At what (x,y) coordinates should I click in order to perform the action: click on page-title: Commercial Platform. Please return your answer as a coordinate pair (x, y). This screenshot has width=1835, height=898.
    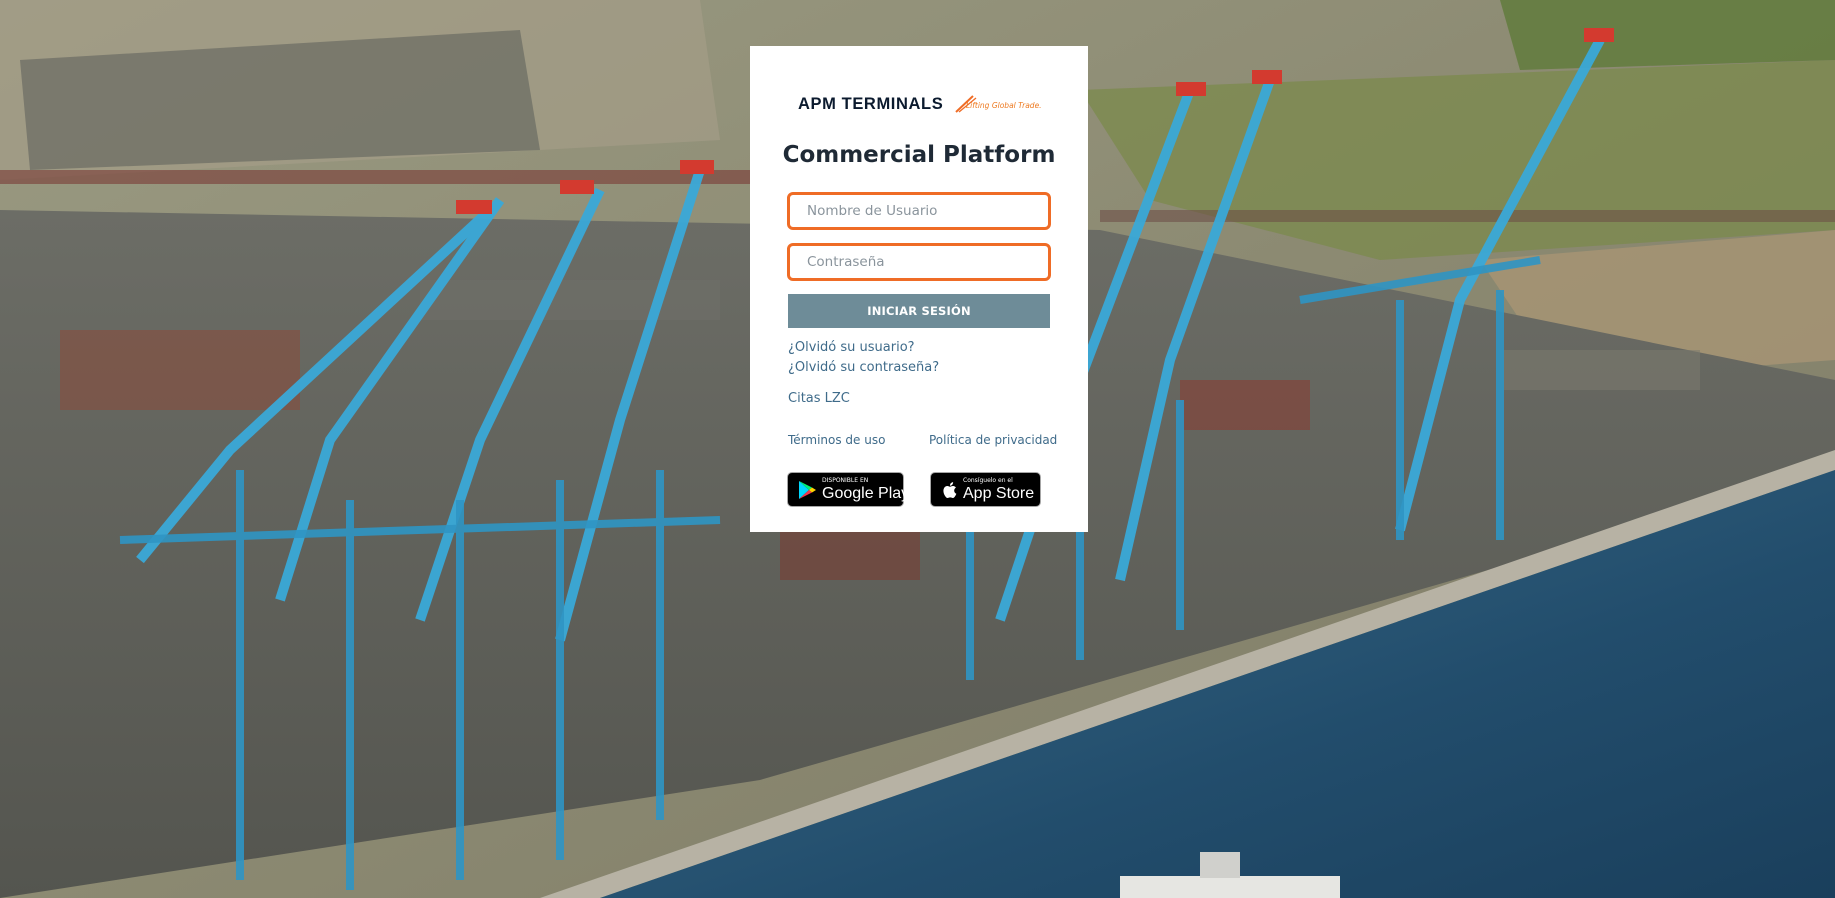
    Looking at the image, I should click on (919, 155).